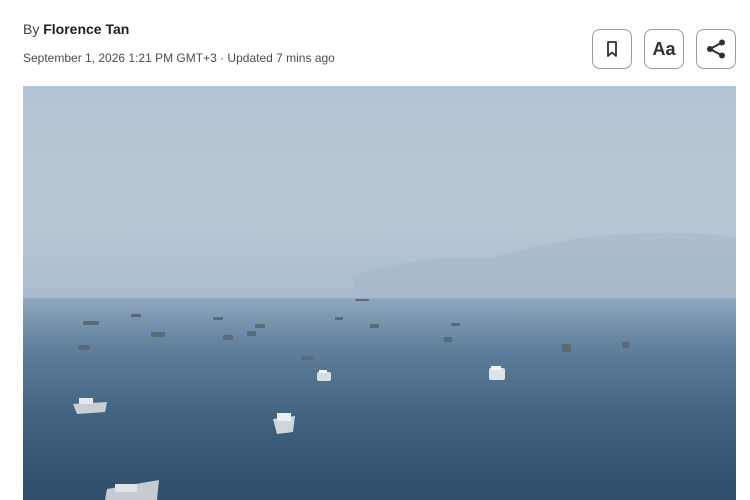 This screenshot has width=750, height=500. I want to click on font-size-label: Aa, so click(664, 48).